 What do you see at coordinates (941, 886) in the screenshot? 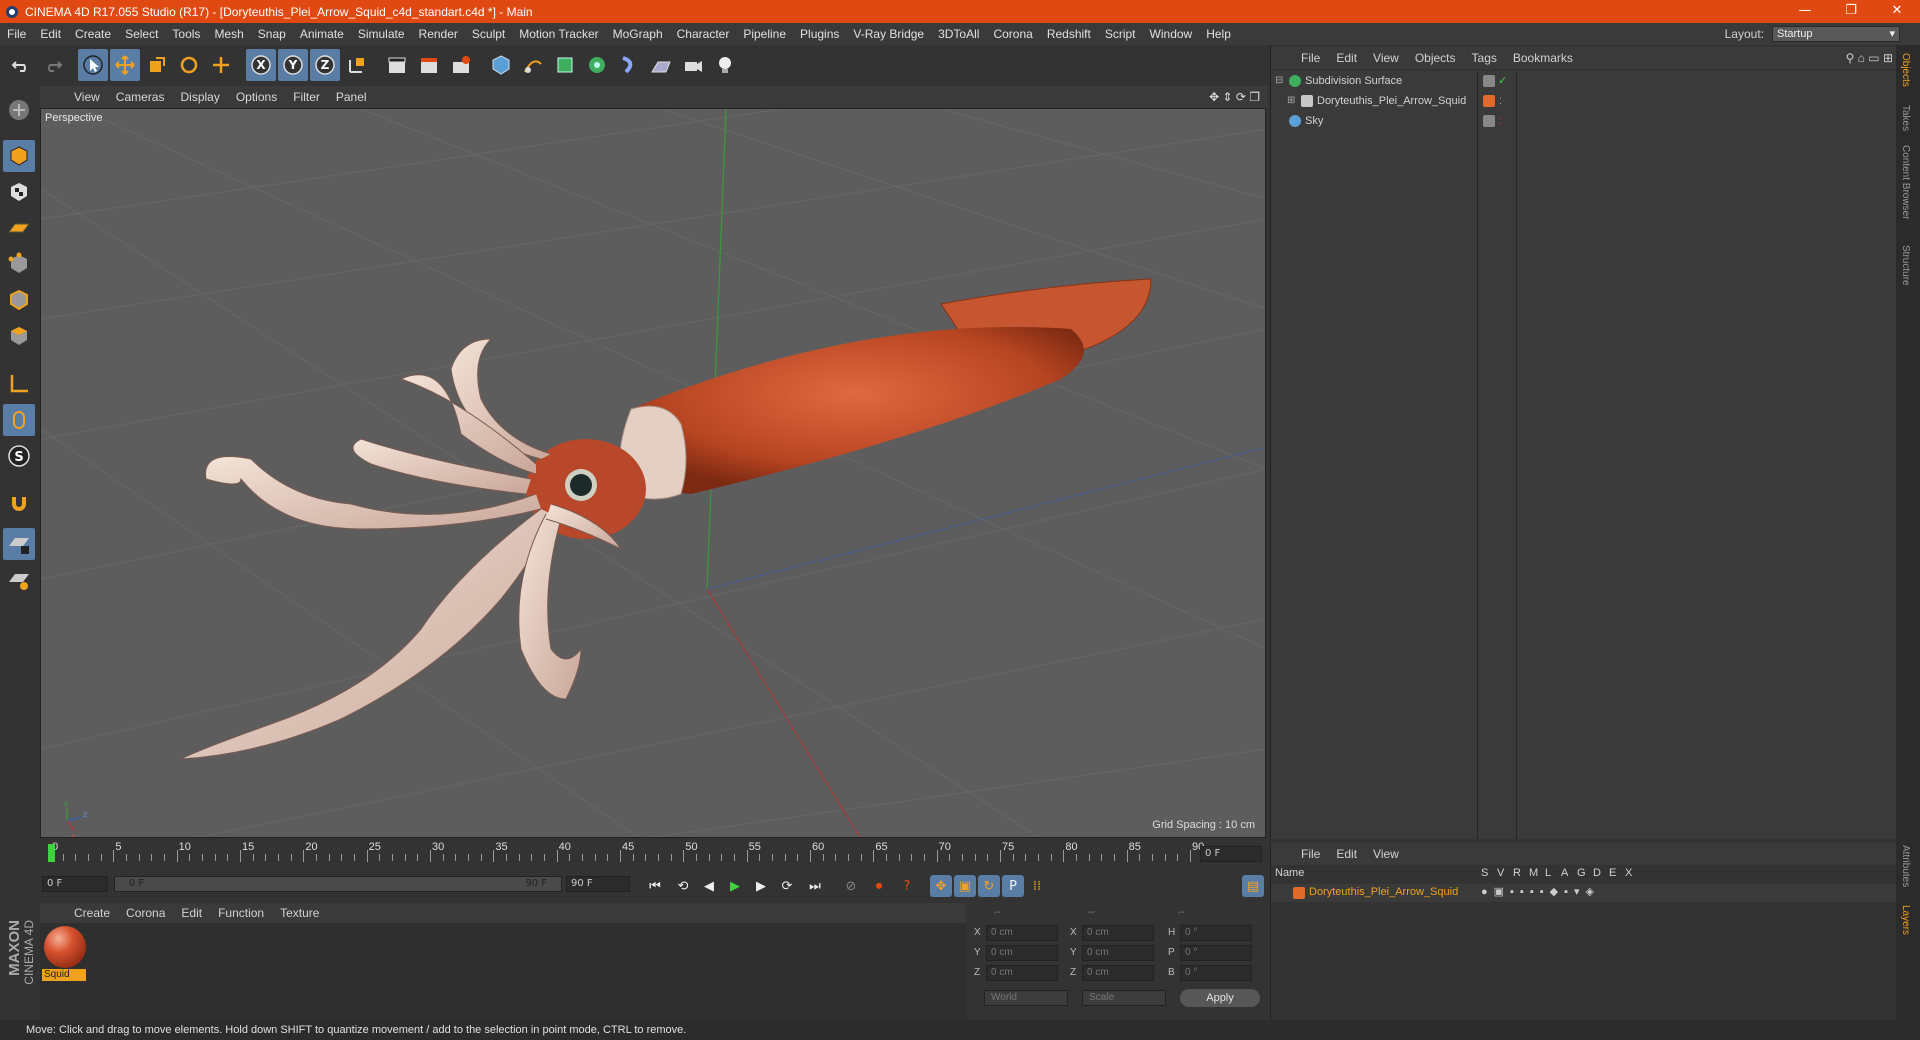
I see `key-position-button: ✥` at bounding box center [941, 886].